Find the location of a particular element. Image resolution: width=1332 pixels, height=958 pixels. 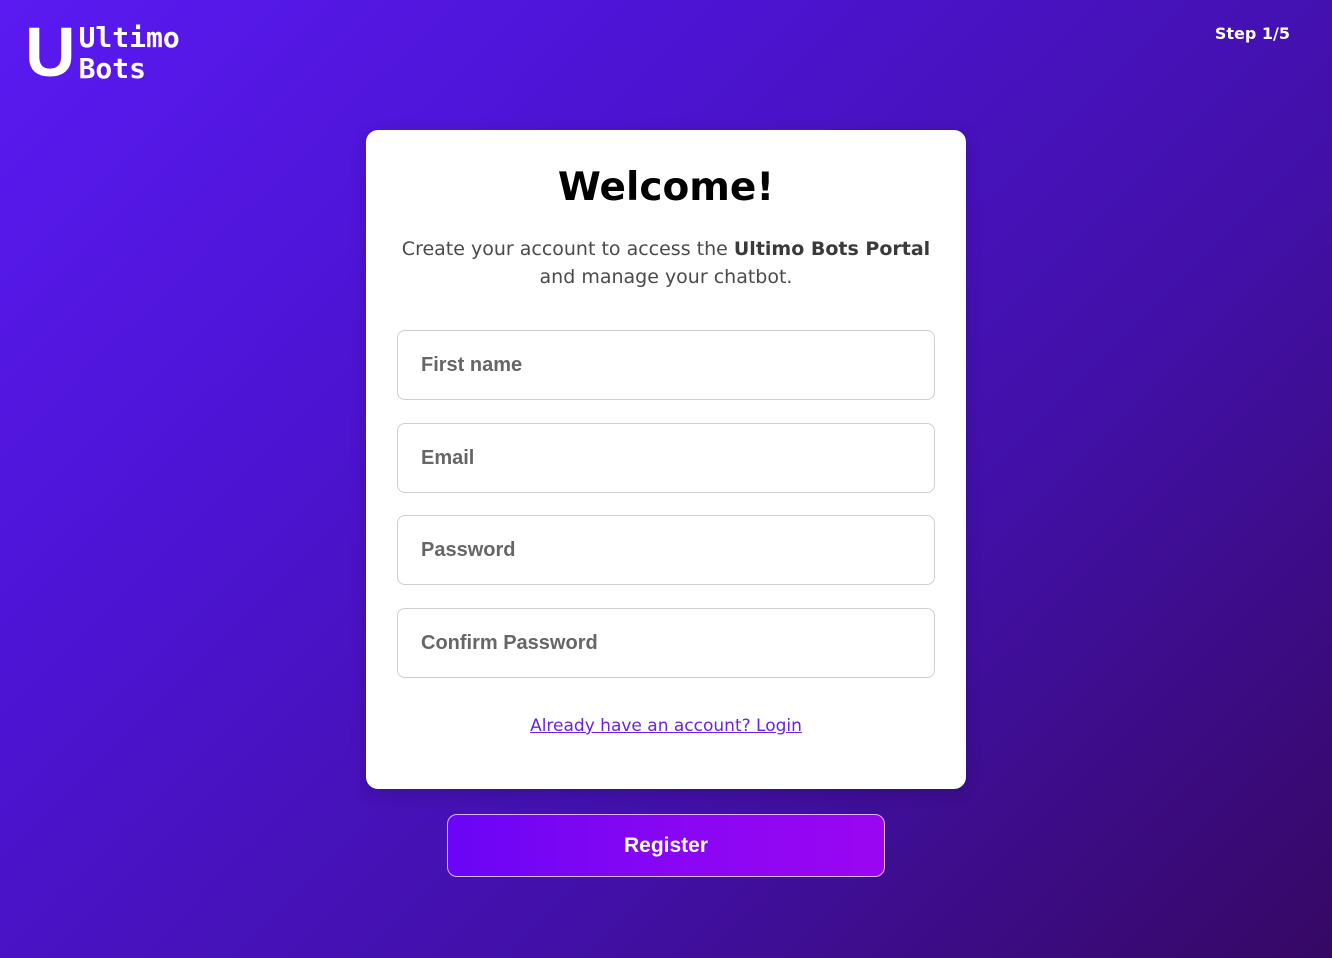

first-name-input is located at coordinates (666, 365).